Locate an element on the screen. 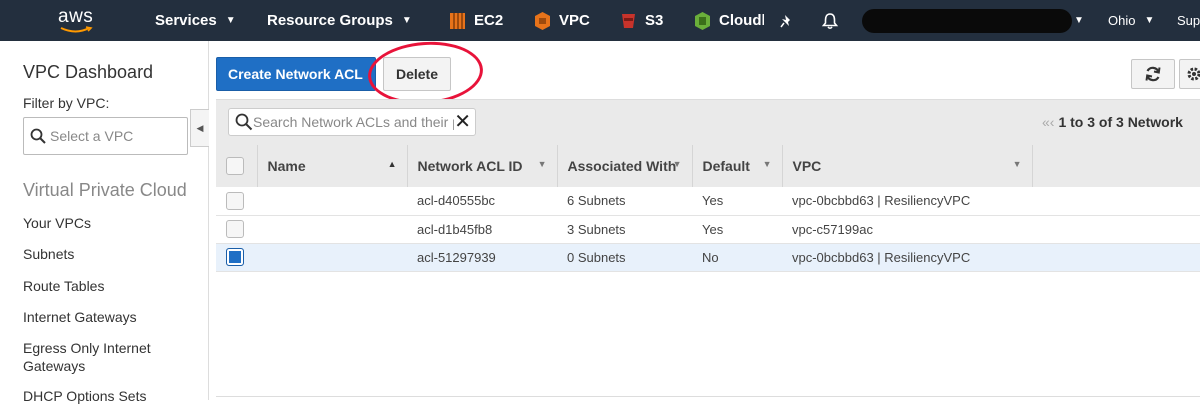 This screenshot has width=1200, height=405. divider is located at coordinates (708, 396).